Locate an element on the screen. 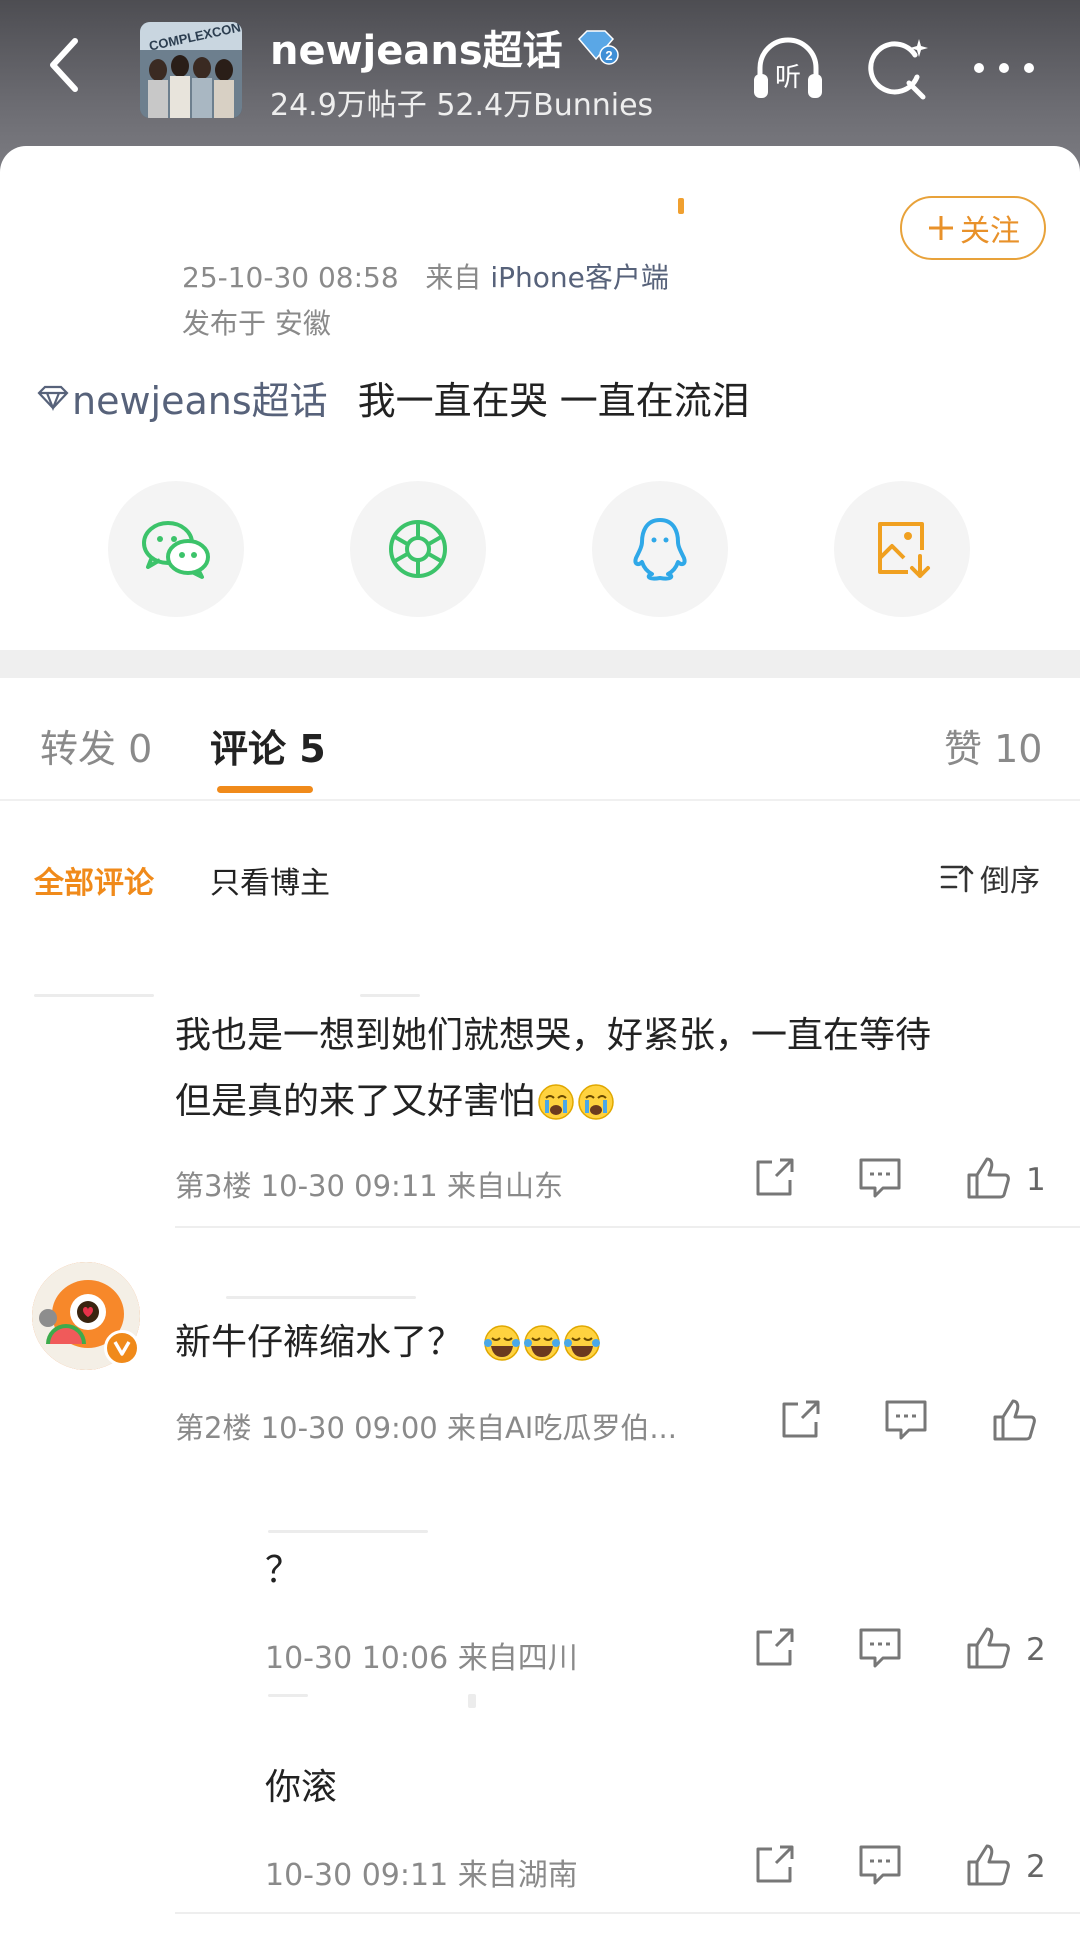  follow-button: 关注 is located at coordinates (973, 228).